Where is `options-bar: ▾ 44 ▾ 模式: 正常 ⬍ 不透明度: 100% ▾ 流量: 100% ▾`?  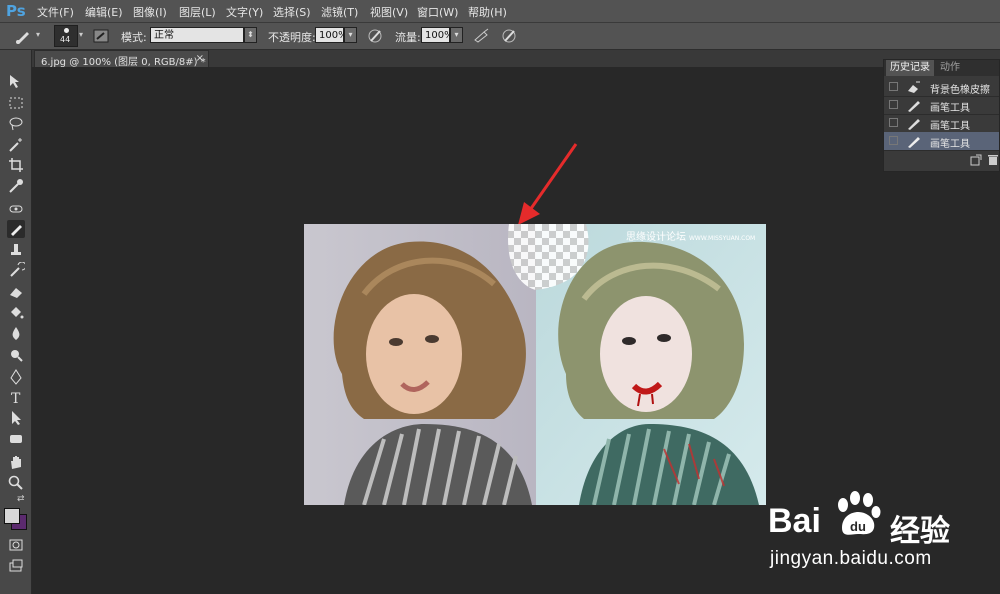
options-bar: ▾ 44 ▾ 模式: 正常 ⬍ 不透明度: 100% ▾ 流量: 100% ▾ is located at coordinates (500, 36).